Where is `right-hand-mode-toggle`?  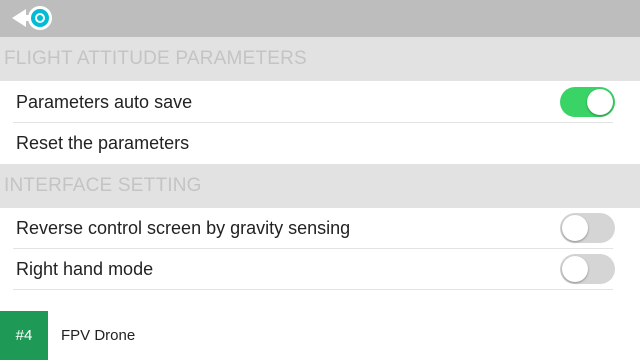 right-hand-mode-toggle is located at coordinates (587, 269).